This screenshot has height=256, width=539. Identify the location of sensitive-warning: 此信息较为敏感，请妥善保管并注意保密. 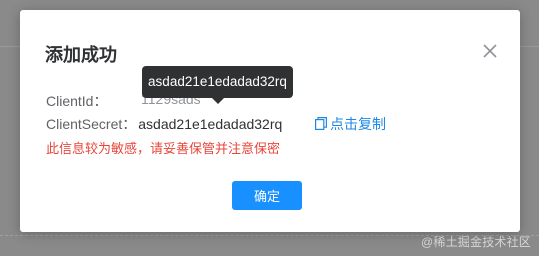
(163, 148).